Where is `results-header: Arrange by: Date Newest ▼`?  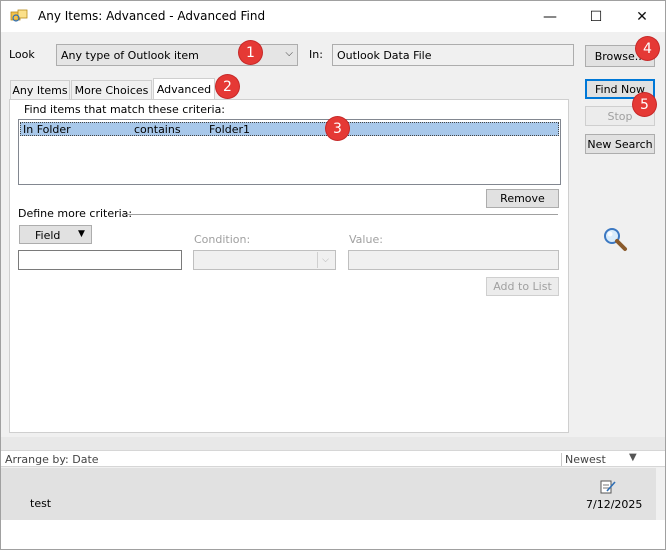
results-header: Arrange by: Date Newest ▼ is located at coordinates (333, 458).